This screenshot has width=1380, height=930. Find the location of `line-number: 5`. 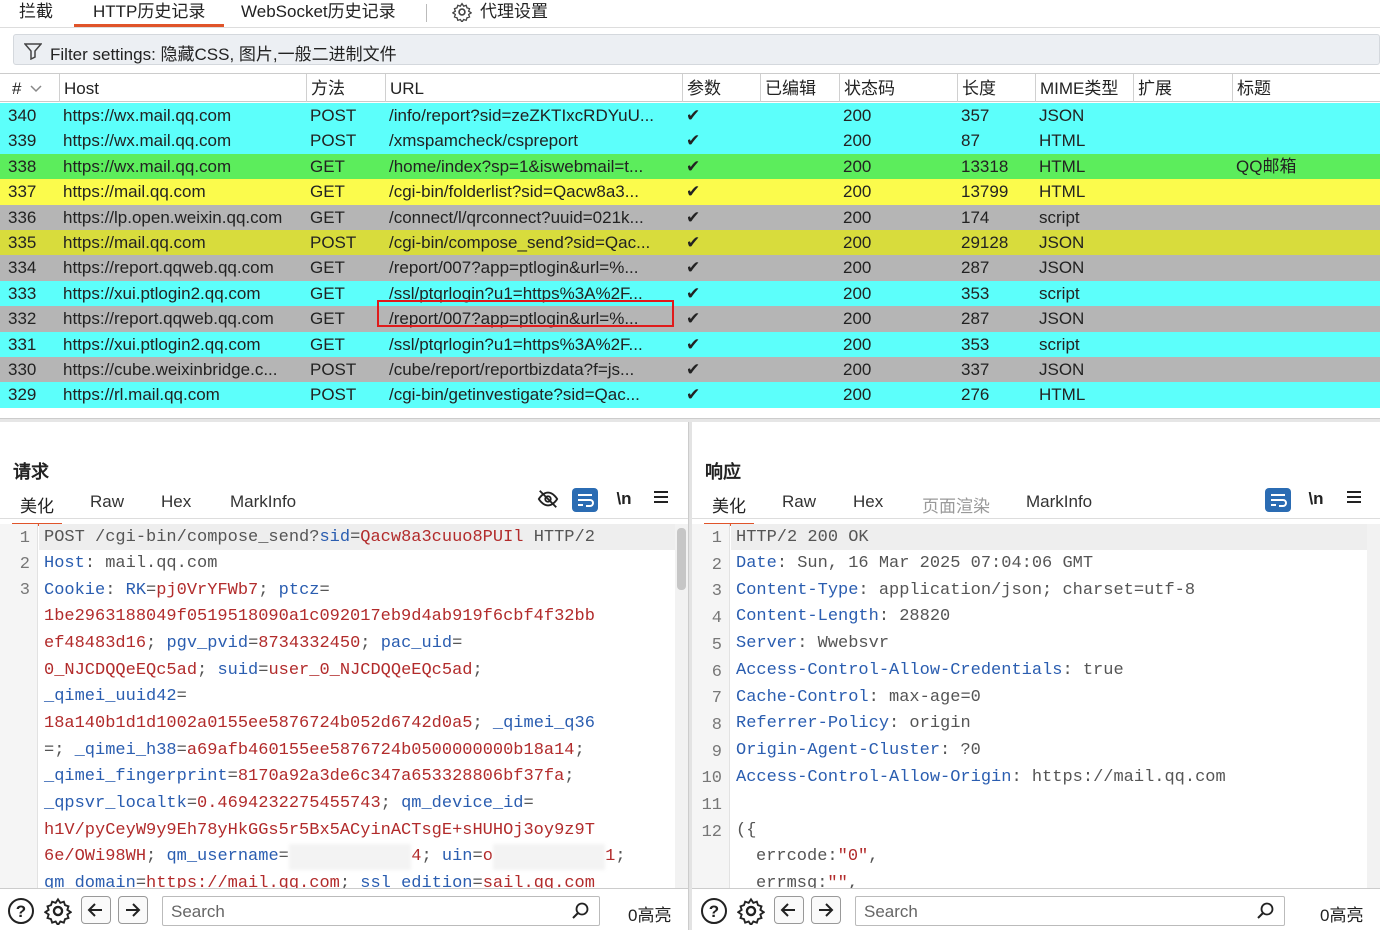

line-number: 5 is located at coordinates (716, 645).